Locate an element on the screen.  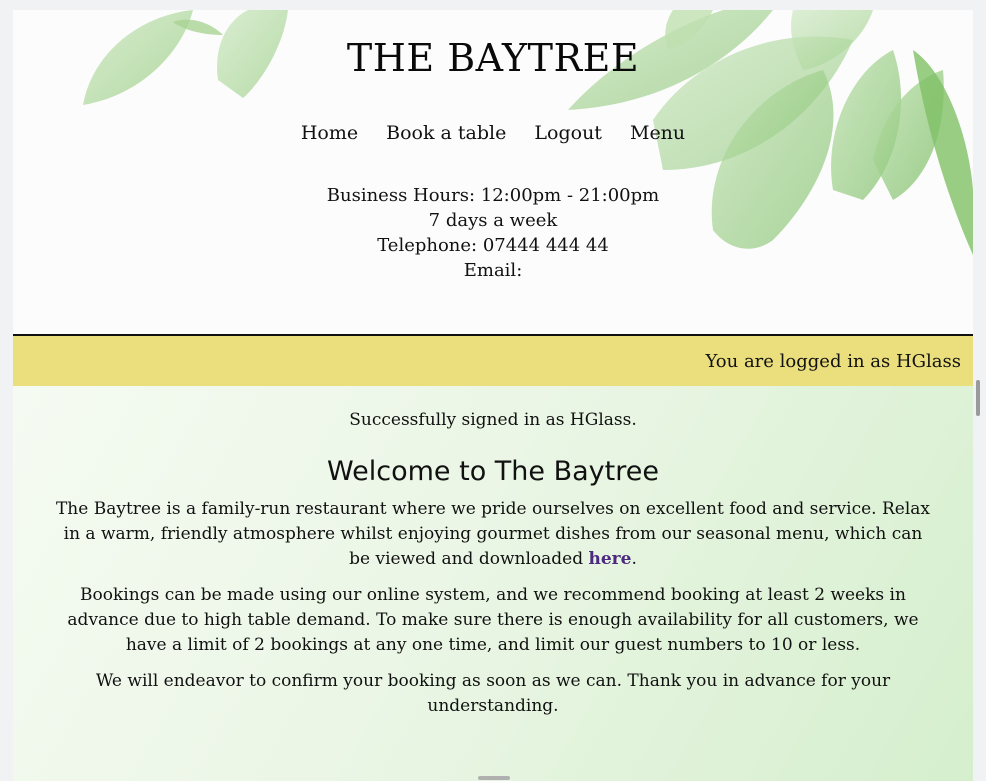
login-status-text: You are logged in as HGlass is located at coordinates (833, 361).